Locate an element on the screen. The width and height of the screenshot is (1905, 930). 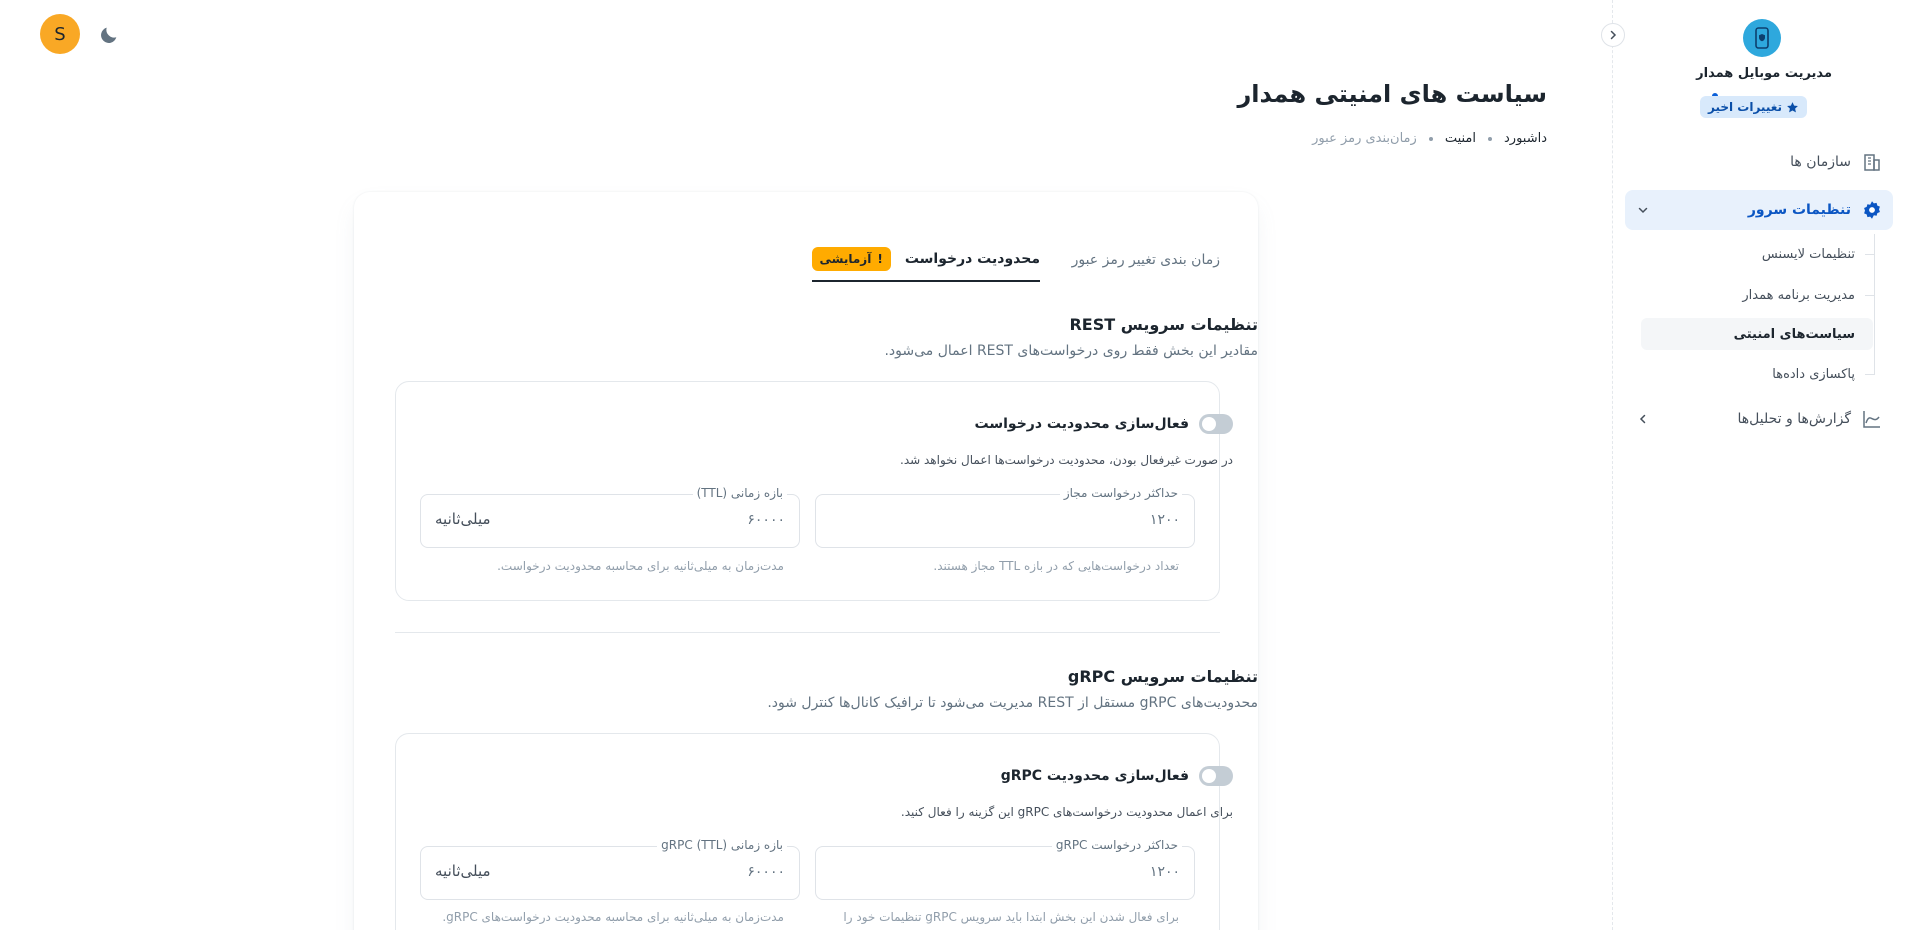
grpc-toggle-label: فعال‌سازی محدودیت gRPC is located at coordinates (1094, 776).